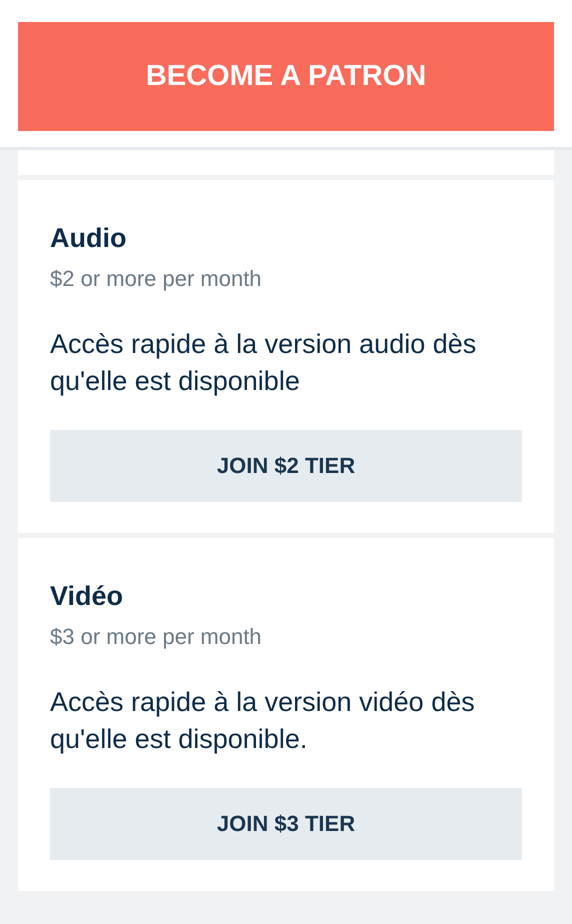 The image size is (572, 924). Describe the element at coordinates (156, 637) in the screenshot. I see `tier-price: $3 or more per month` at that location.